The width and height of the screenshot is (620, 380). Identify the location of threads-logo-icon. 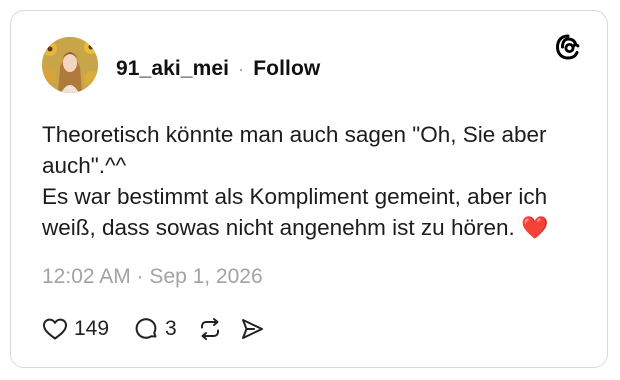
(568, 47).